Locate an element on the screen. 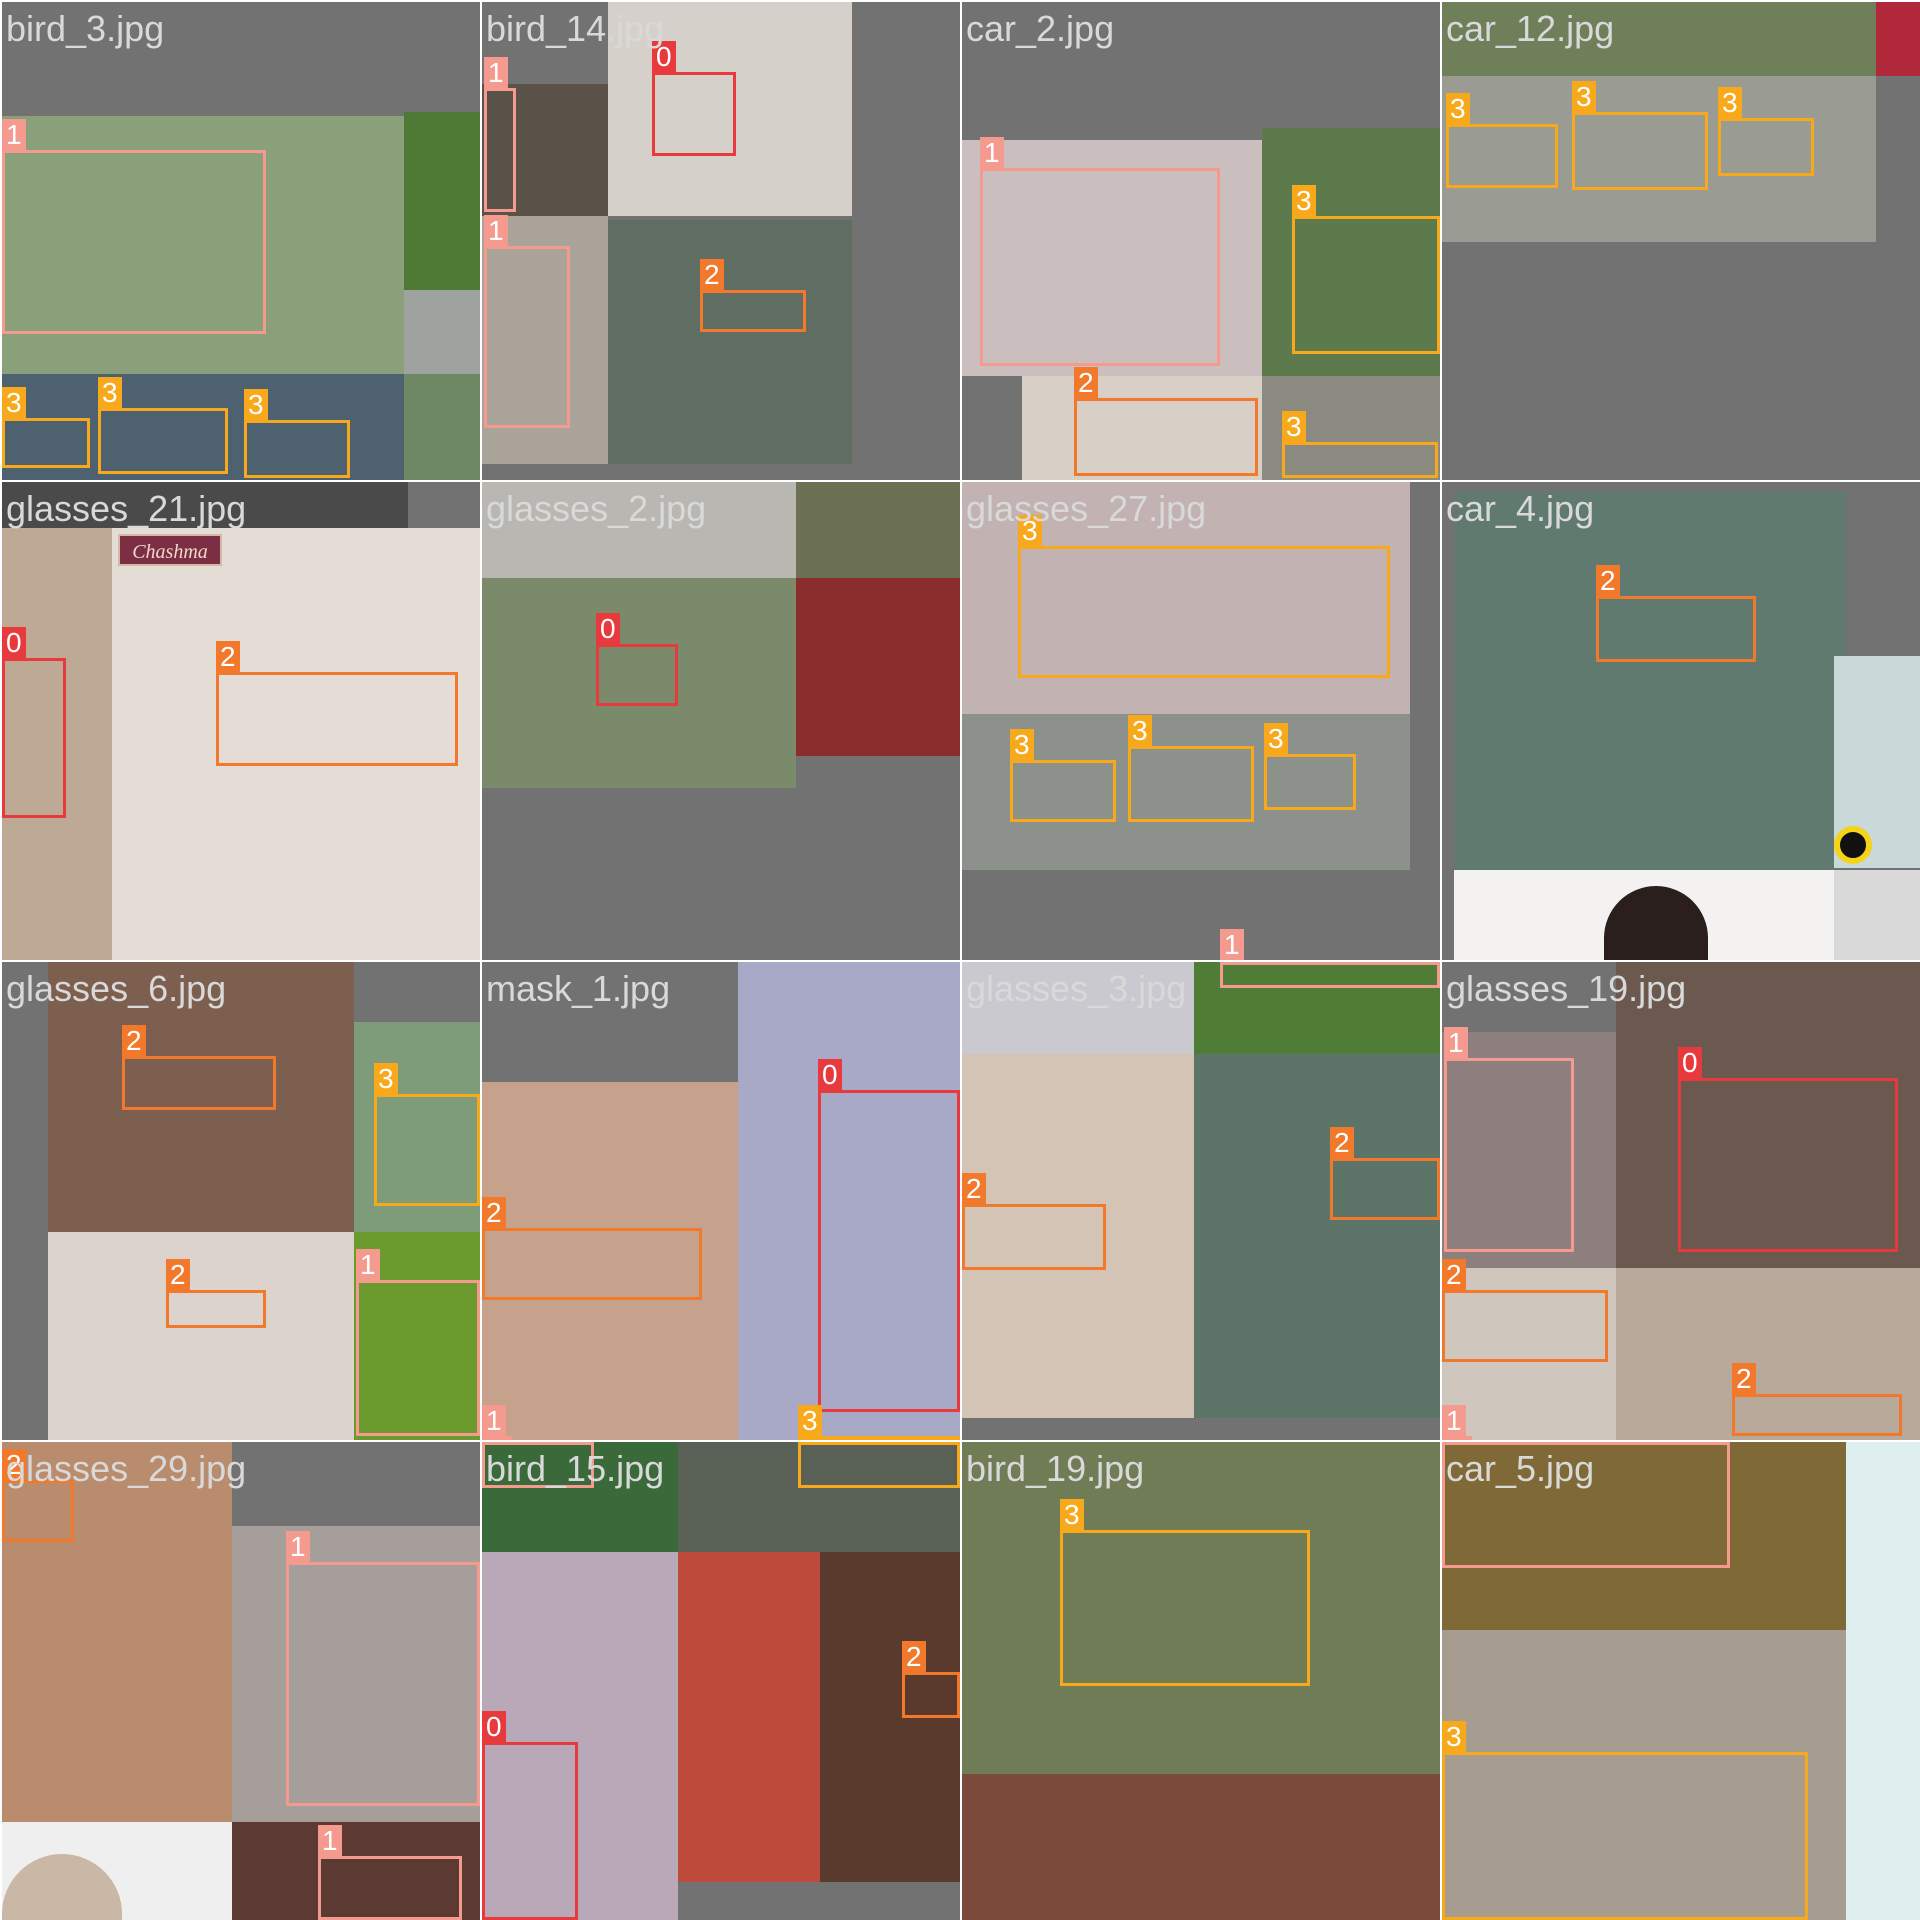 This screenshot has height=1920, width=1920. tile-title: glasses_21.jpg is located at coordinates (126, 508).